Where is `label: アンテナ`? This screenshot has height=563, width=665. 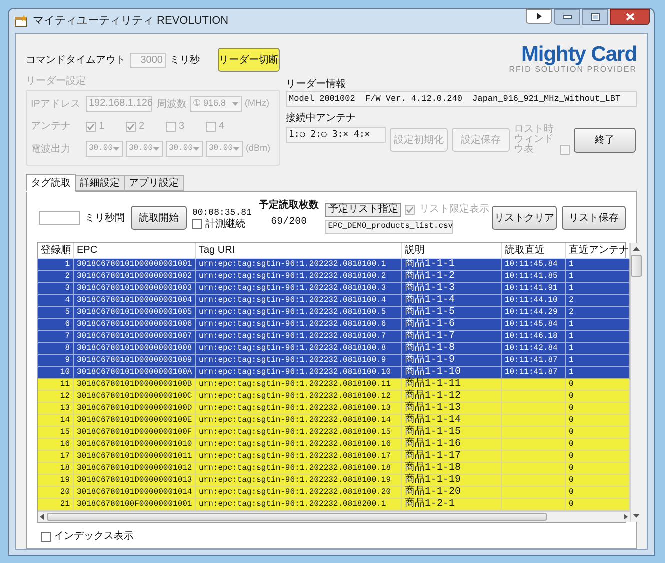 label: アンテナ is located at coordinates (51, 127).